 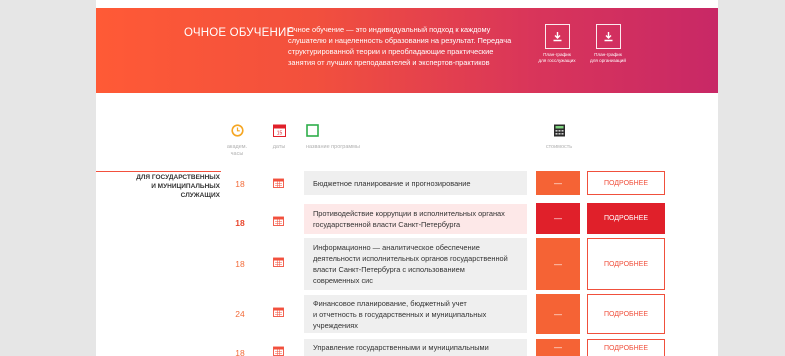 What do you see at coordinates (237, 130) in the screenshot?
I see `clock-icon` at bounding box center [237, 130].